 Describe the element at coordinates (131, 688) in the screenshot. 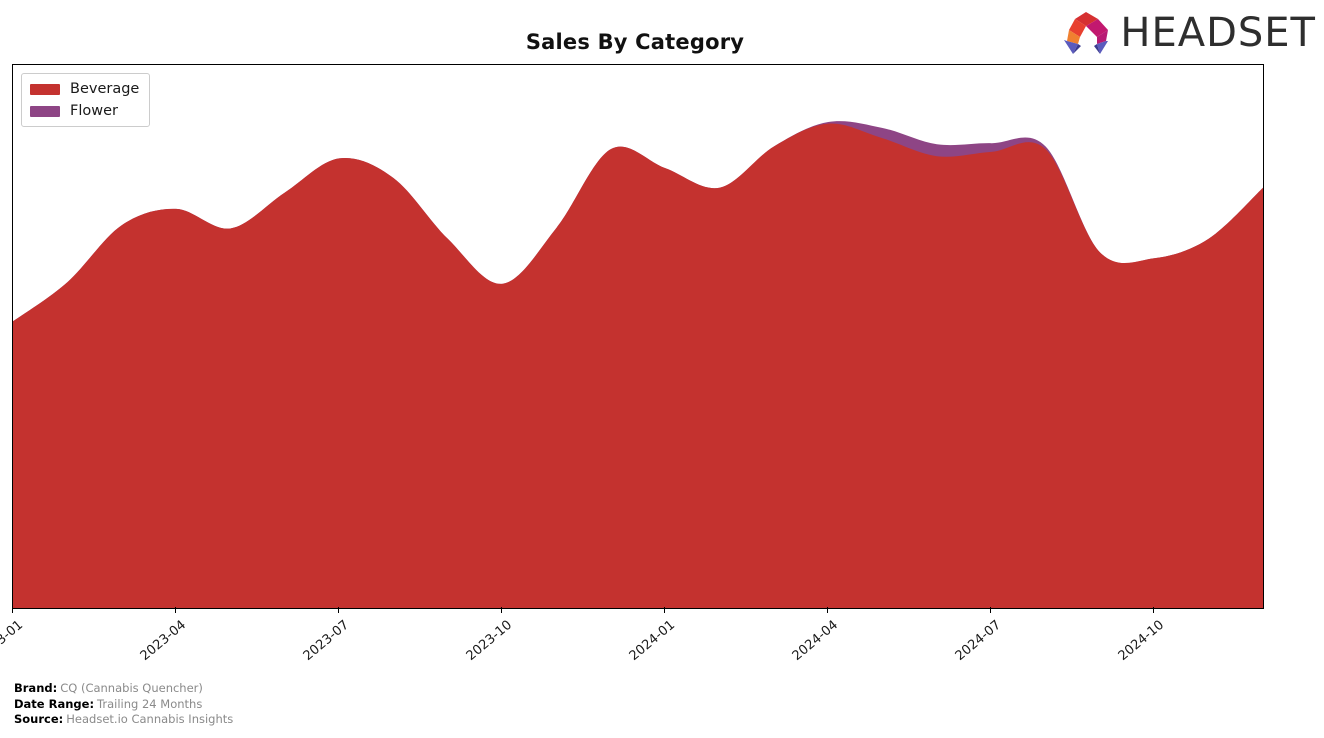

I see `footer-value-brand: CQ (Cannabis Quencher)` at that location.